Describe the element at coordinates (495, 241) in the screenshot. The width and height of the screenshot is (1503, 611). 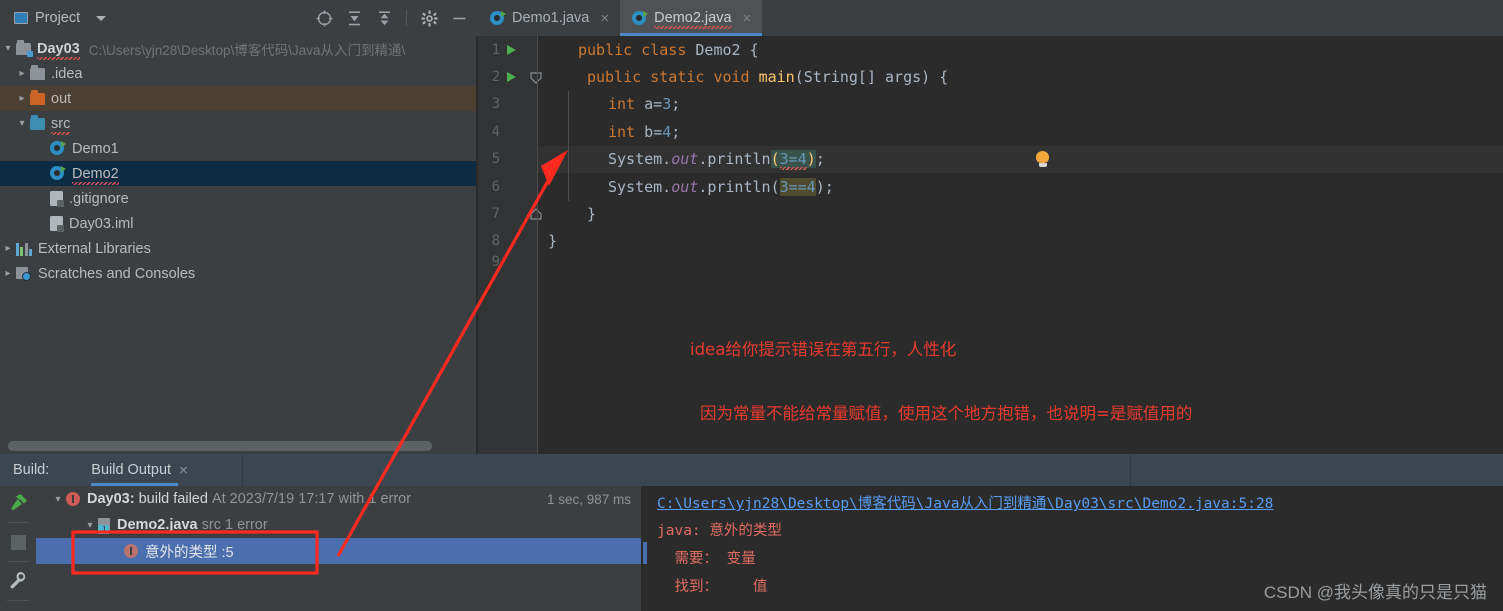
I see `line-number: 8` at that location.